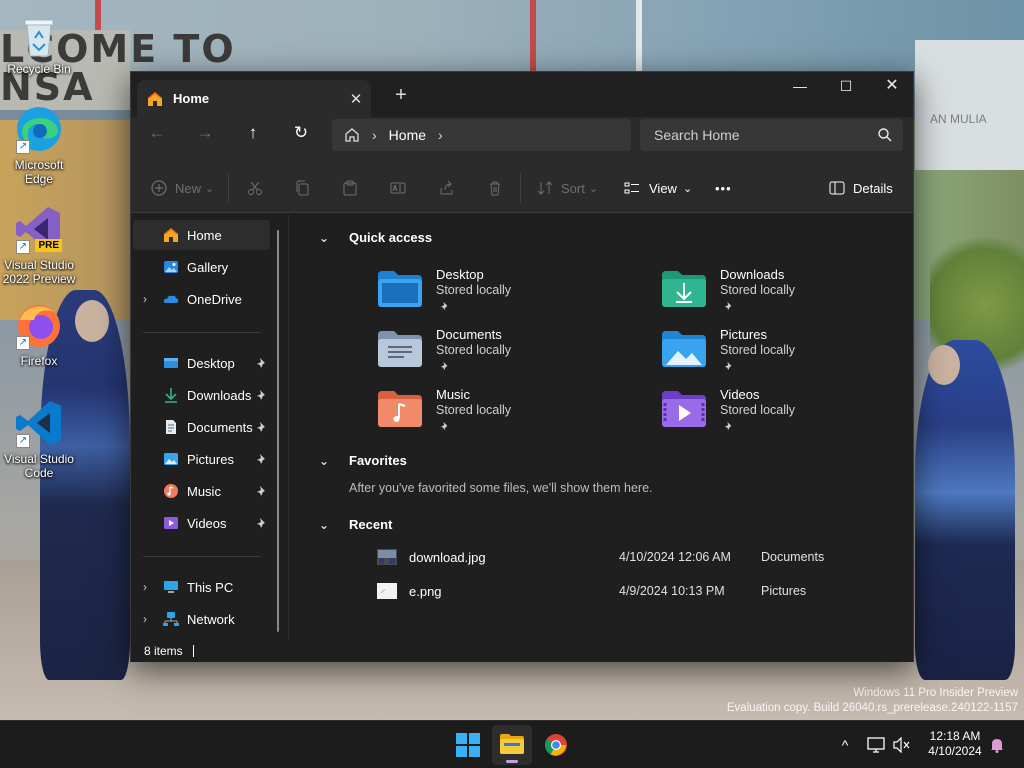  Describe the element at coordinates (254, 98) in the screenshot. I see `tab-home: Home ✕` at that location.